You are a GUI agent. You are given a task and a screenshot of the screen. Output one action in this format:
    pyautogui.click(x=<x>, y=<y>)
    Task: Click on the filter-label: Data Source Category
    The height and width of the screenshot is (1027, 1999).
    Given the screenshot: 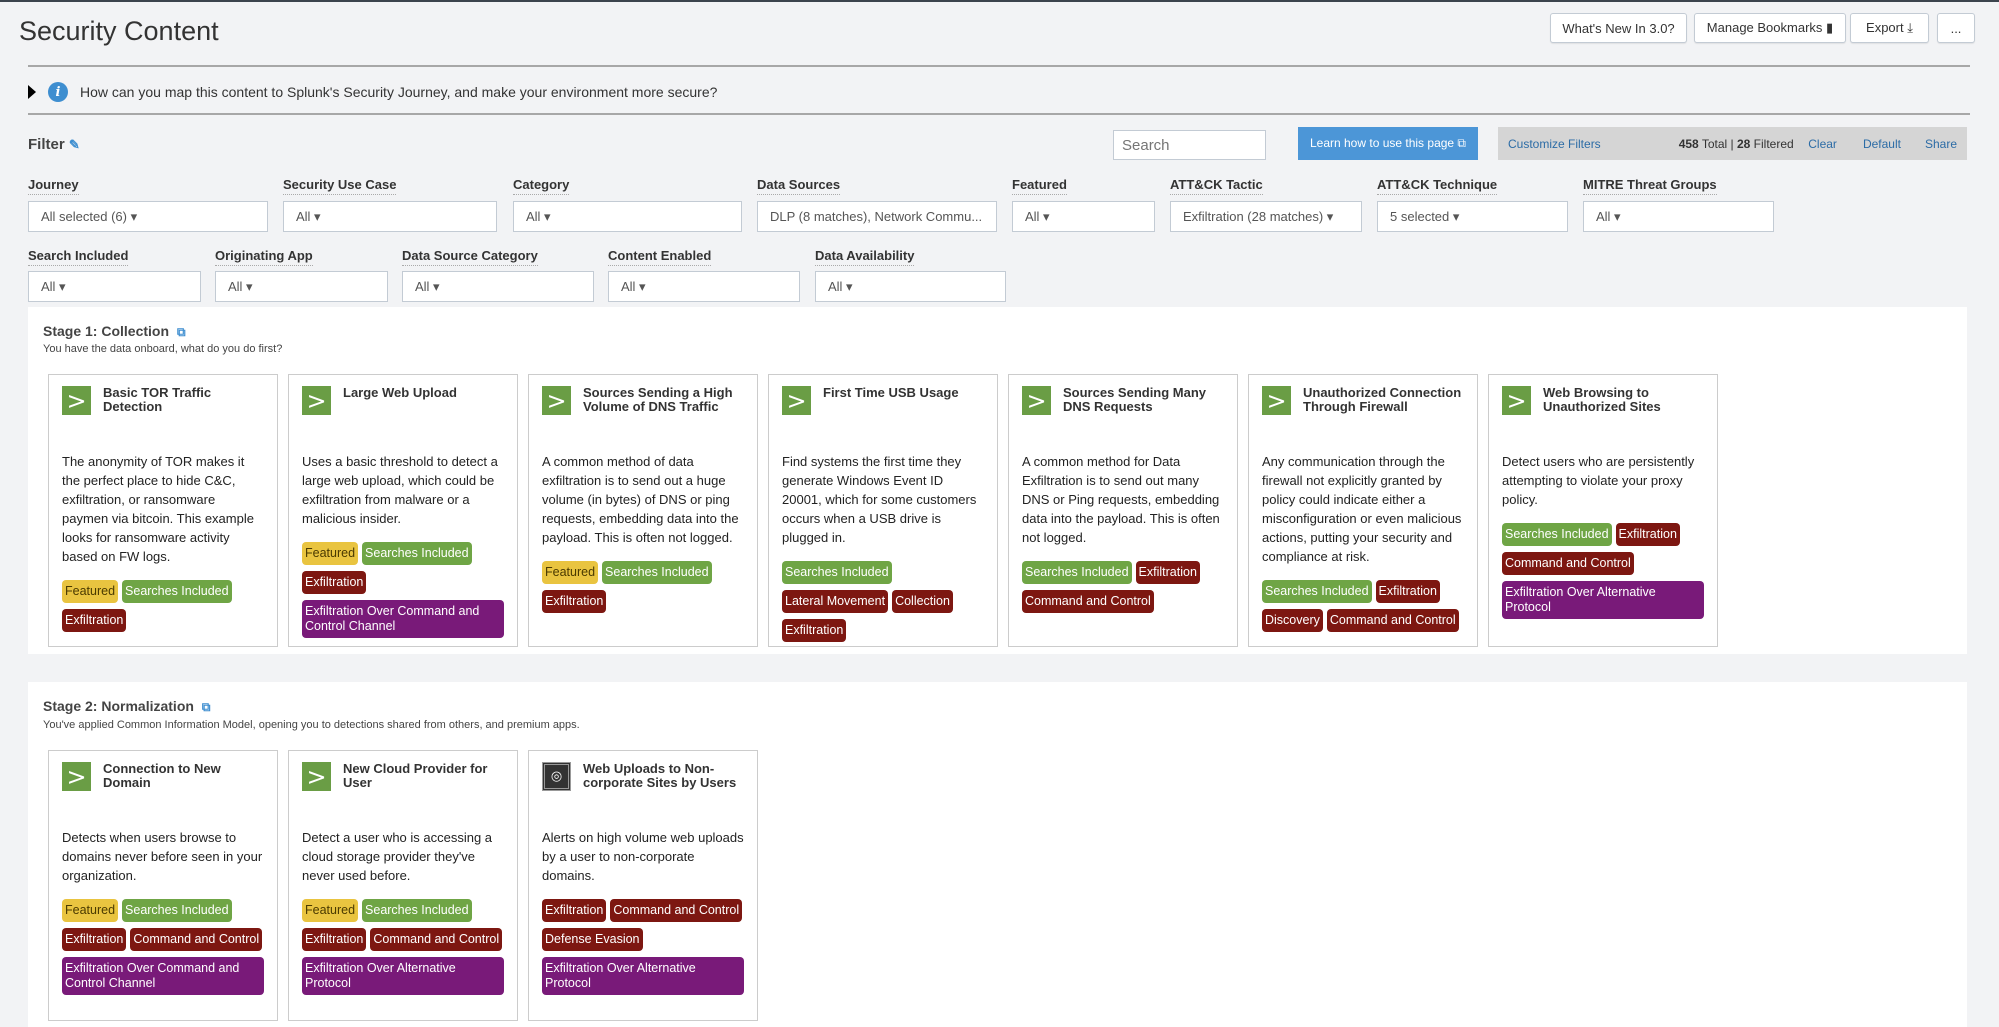 What is the action you would take?
    pyautogui.click(x=470, y=257)
    